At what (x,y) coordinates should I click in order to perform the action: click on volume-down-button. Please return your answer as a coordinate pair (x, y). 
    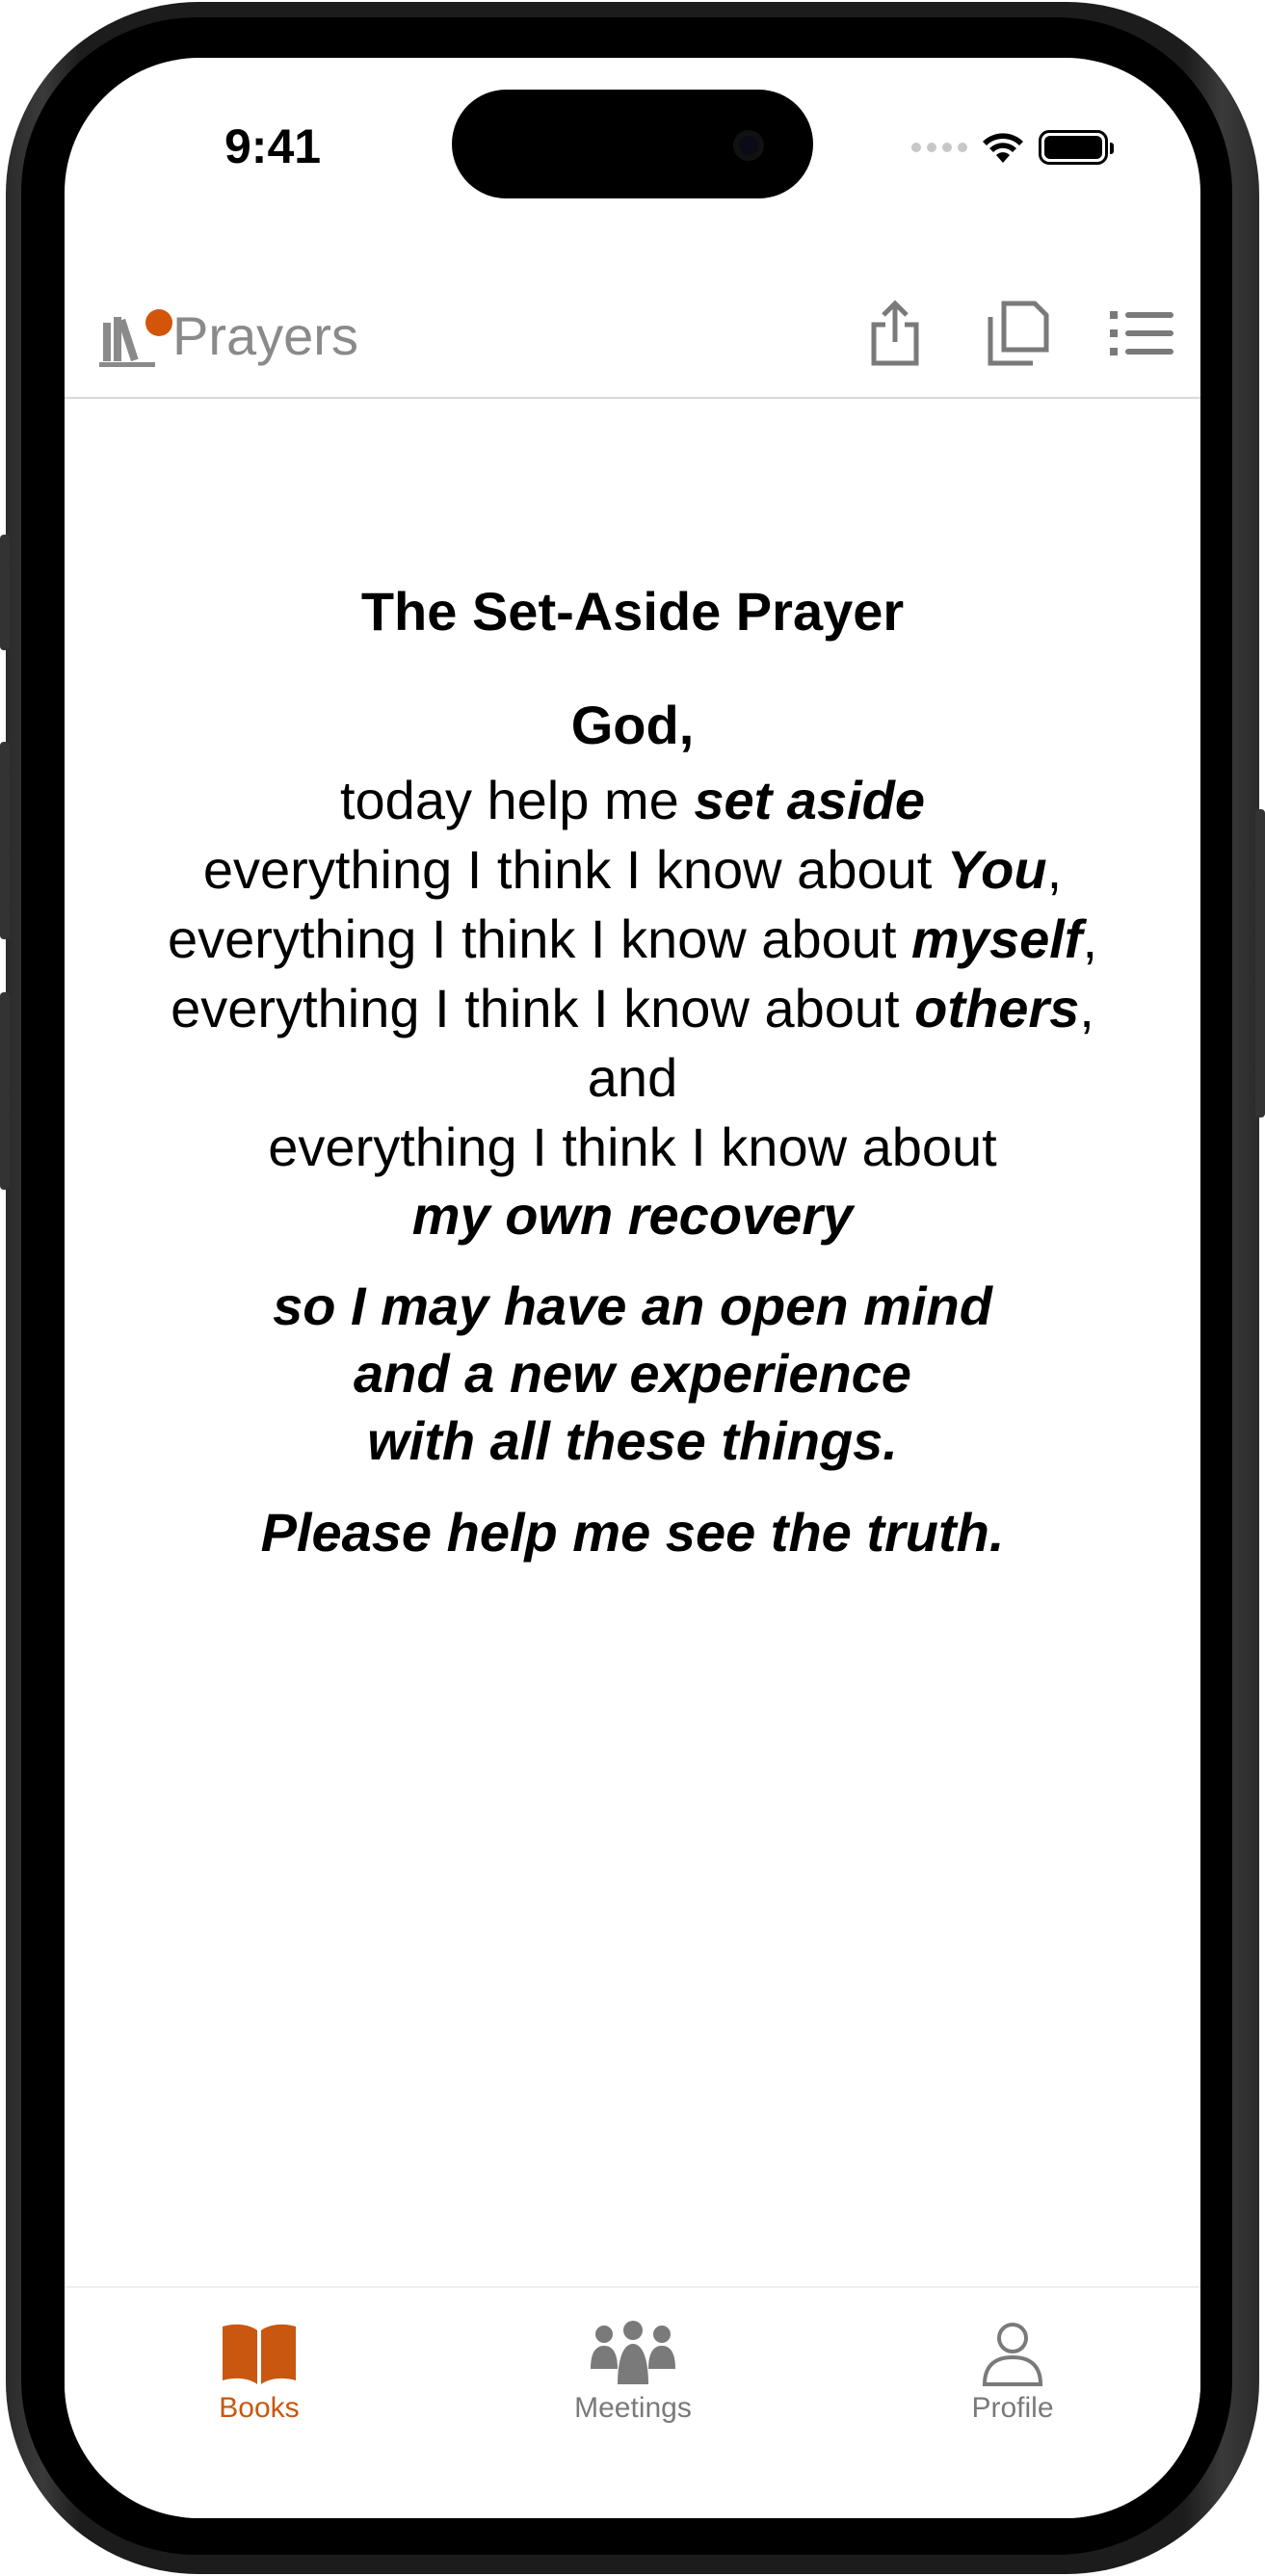
    Looking at the image, I should click on (5, 1091).